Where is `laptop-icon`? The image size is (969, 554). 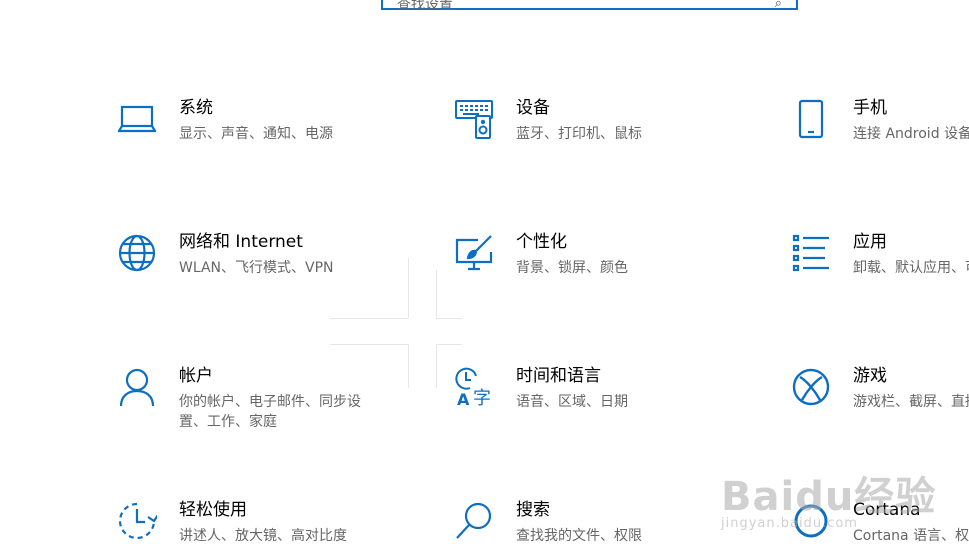
laptop-icon is located at coordinates (137, 119).